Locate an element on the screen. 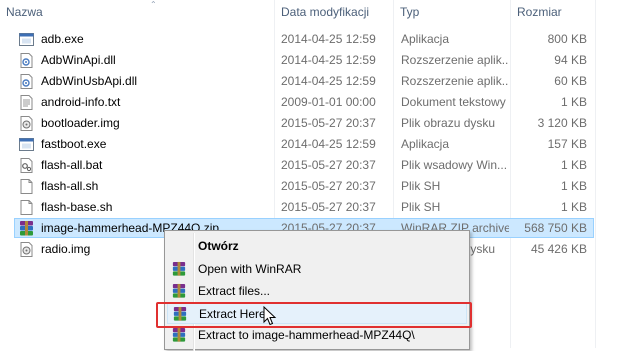 This screenshot has width=633, height=351. column-header-bar: Nazwa ⌃ Data modyfikacji Typ Rozmiar is located at coordinates (316, 12).